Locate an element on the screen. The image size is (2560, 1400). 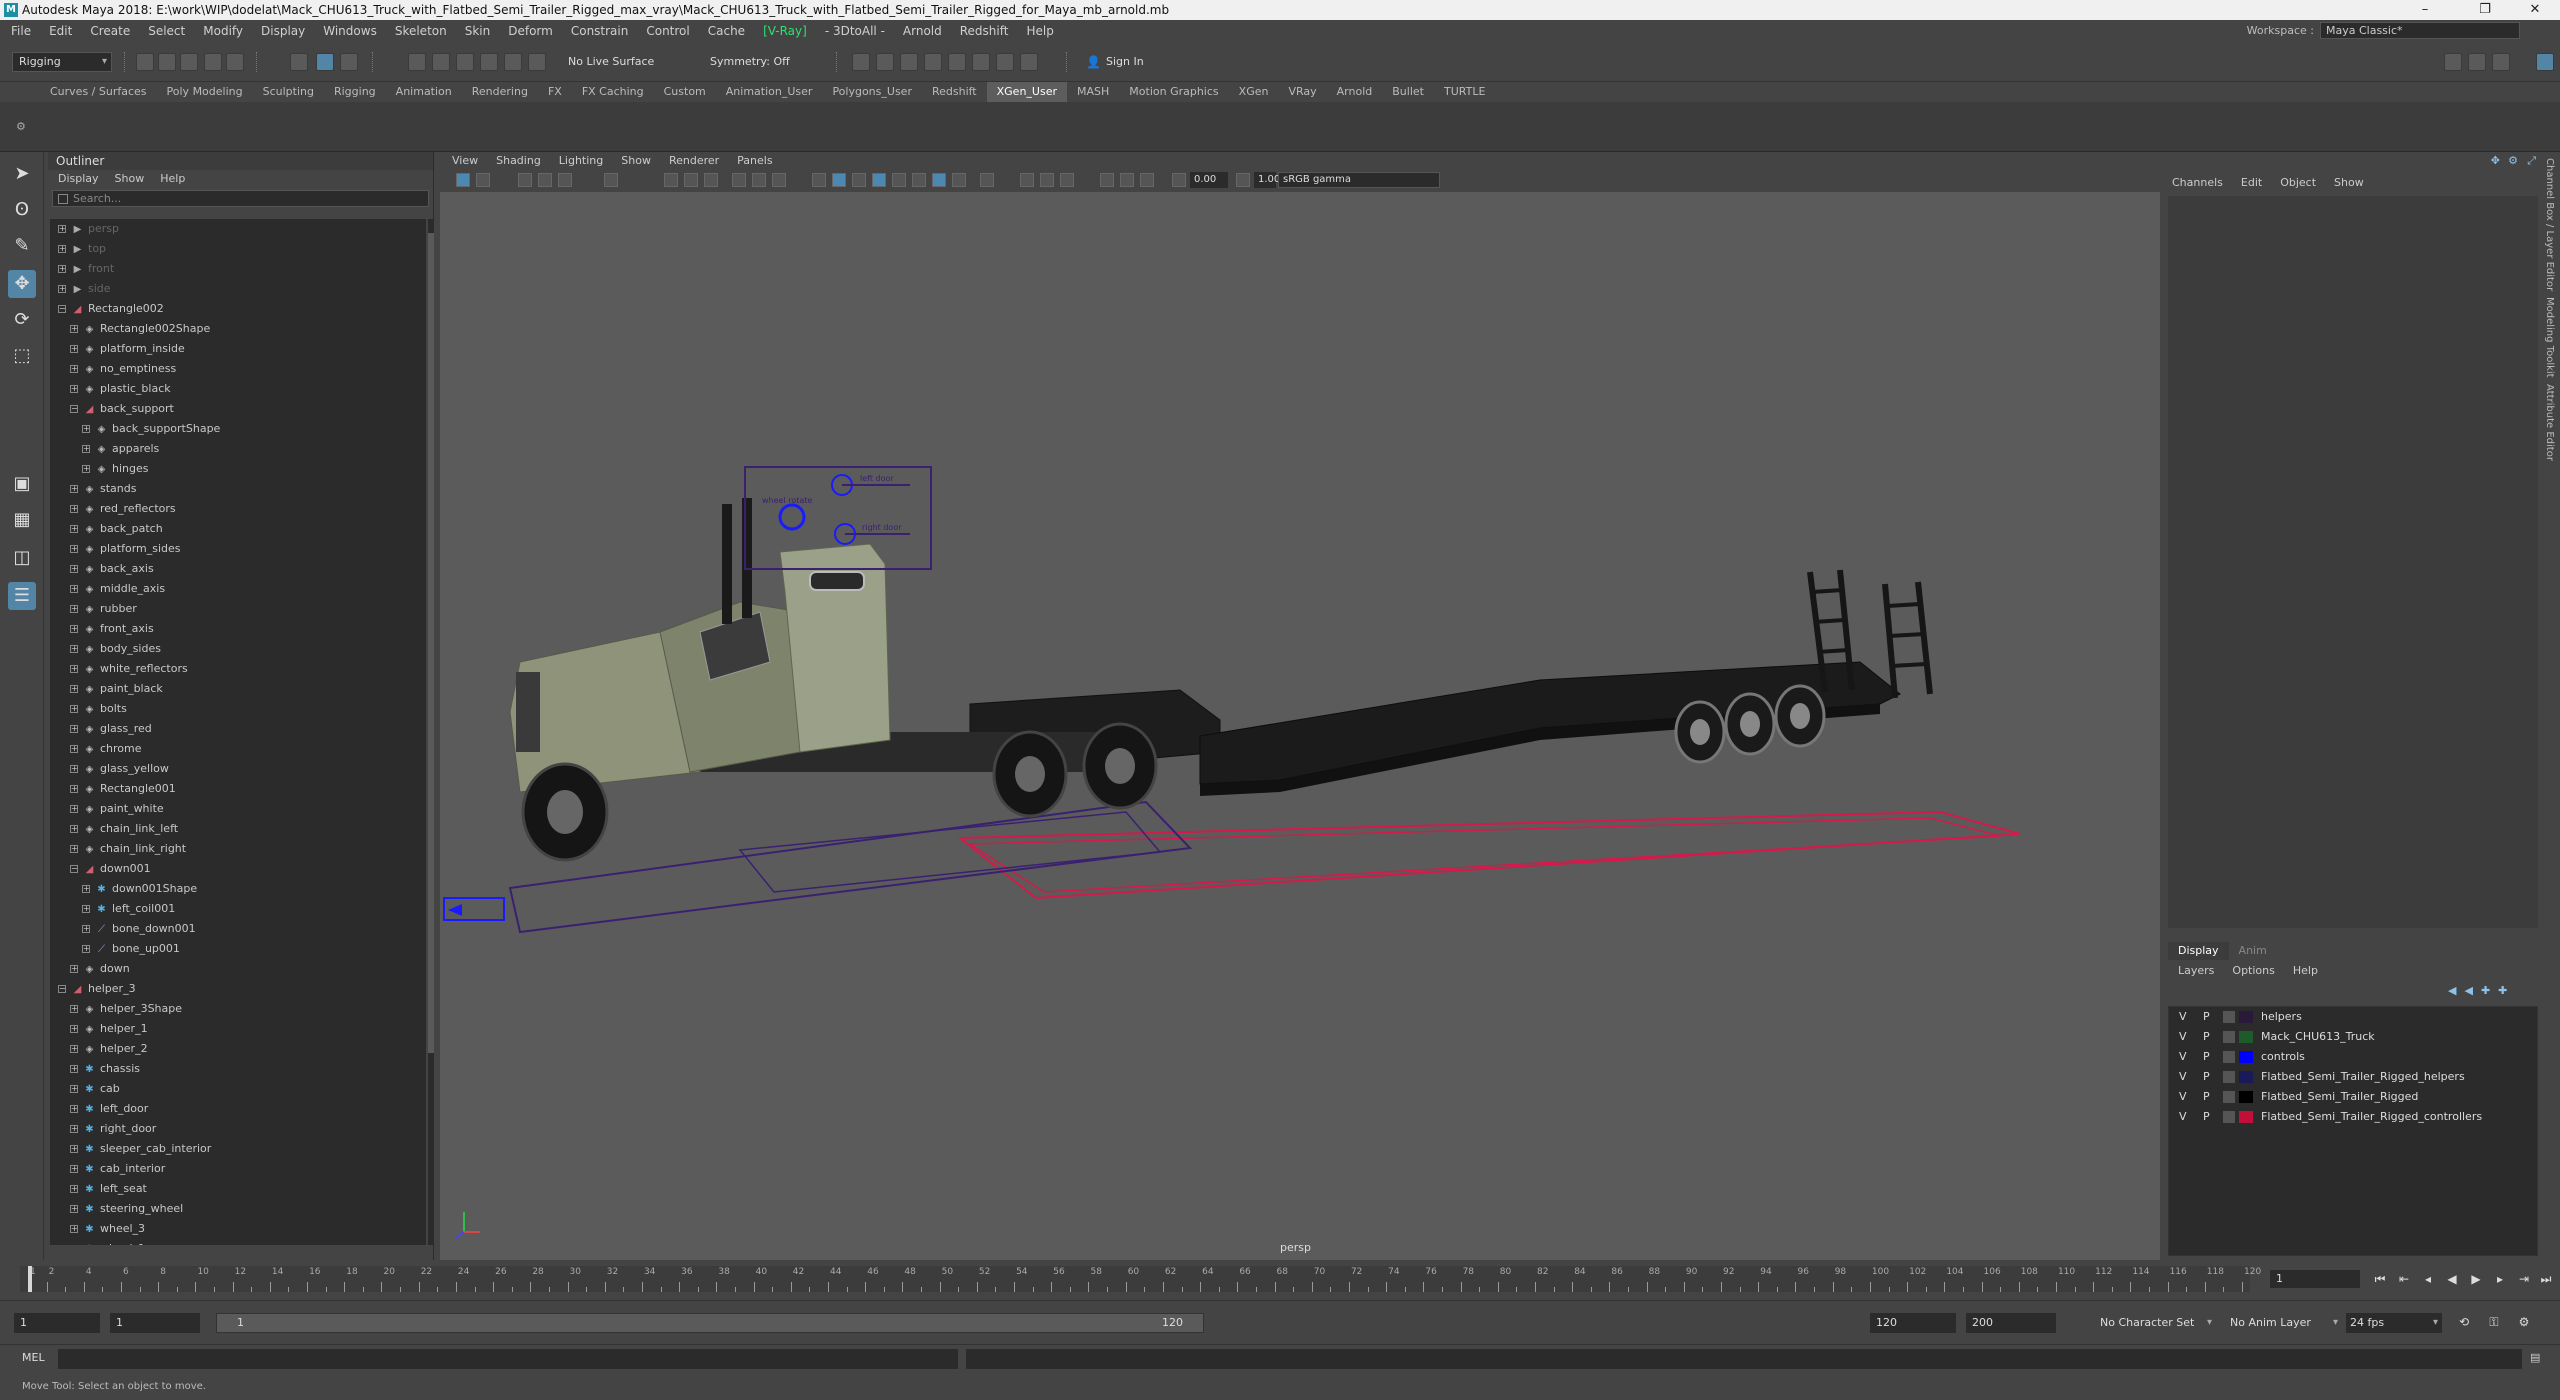
outliner-node: + ◈ front_axis is located at coordinates (238, 629).